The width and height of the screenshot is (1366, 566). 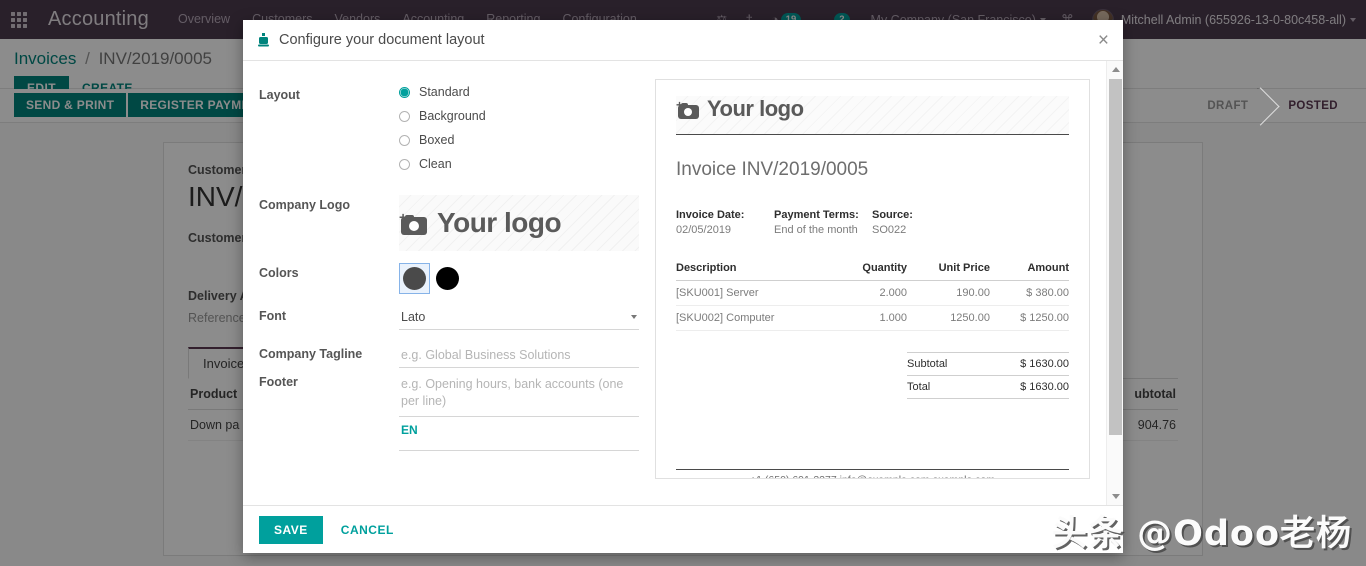 What do you see at coordinates (1029, 387) in the screenshot?
I see `total-value: $ 1630.00` at bounding box center [1029, 387].